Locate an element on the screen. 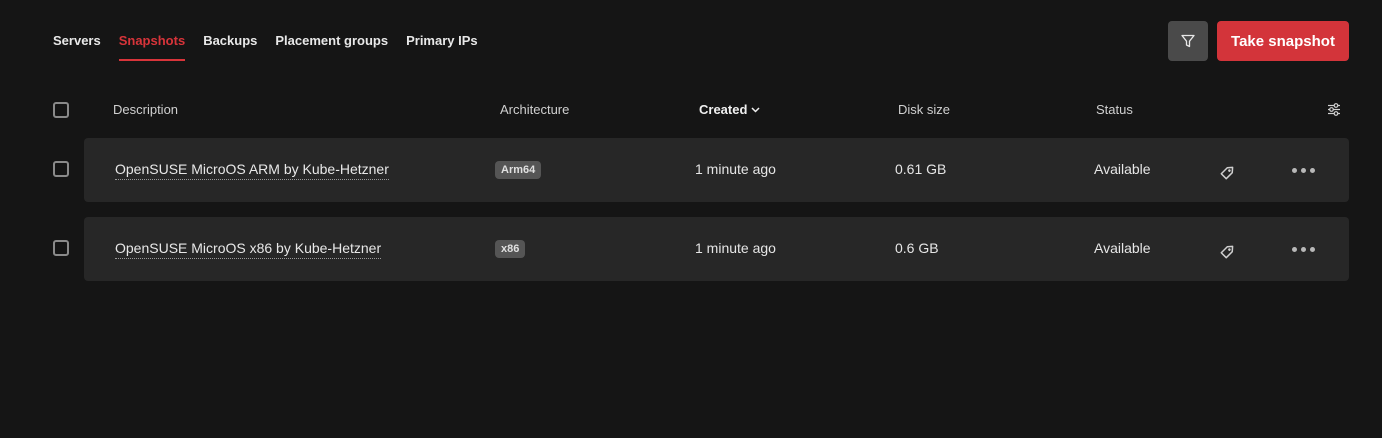 The height and width of the screenshot is (438, 1382). tab-placement-groups: Placement groups is located at coordinates (331, 43).